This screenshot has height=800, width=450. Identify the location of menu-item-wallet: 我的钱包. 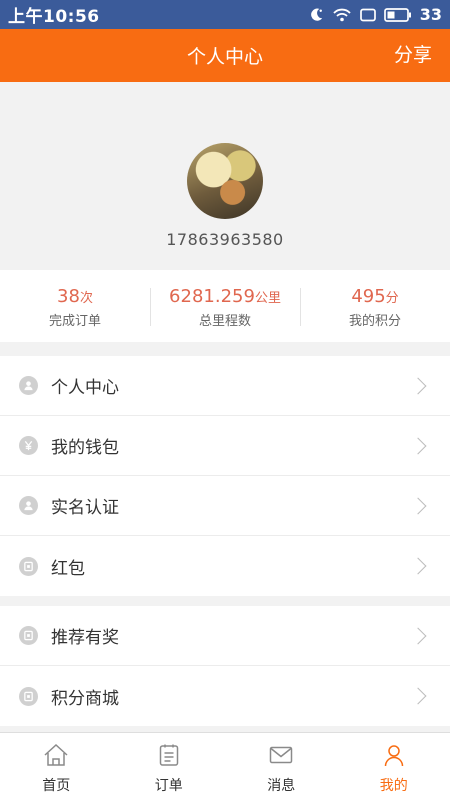
(225, 446).